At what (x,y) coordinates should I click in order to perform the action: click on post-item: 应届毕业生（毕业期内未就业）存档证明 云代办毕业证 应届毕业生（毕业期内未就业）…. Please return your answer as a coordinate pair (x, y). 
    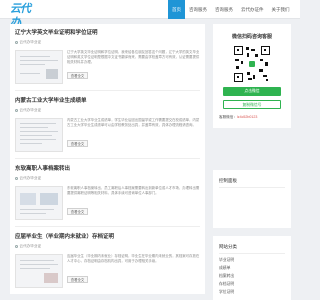
    Looking at the image, I should click on (107, 262).